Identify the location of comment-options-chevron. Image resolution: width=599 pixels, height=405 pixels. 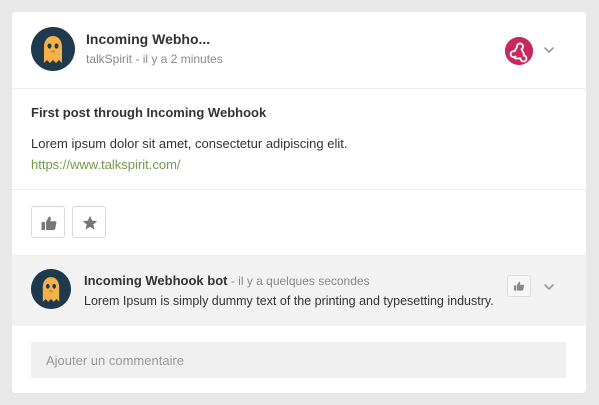
(549, 287).